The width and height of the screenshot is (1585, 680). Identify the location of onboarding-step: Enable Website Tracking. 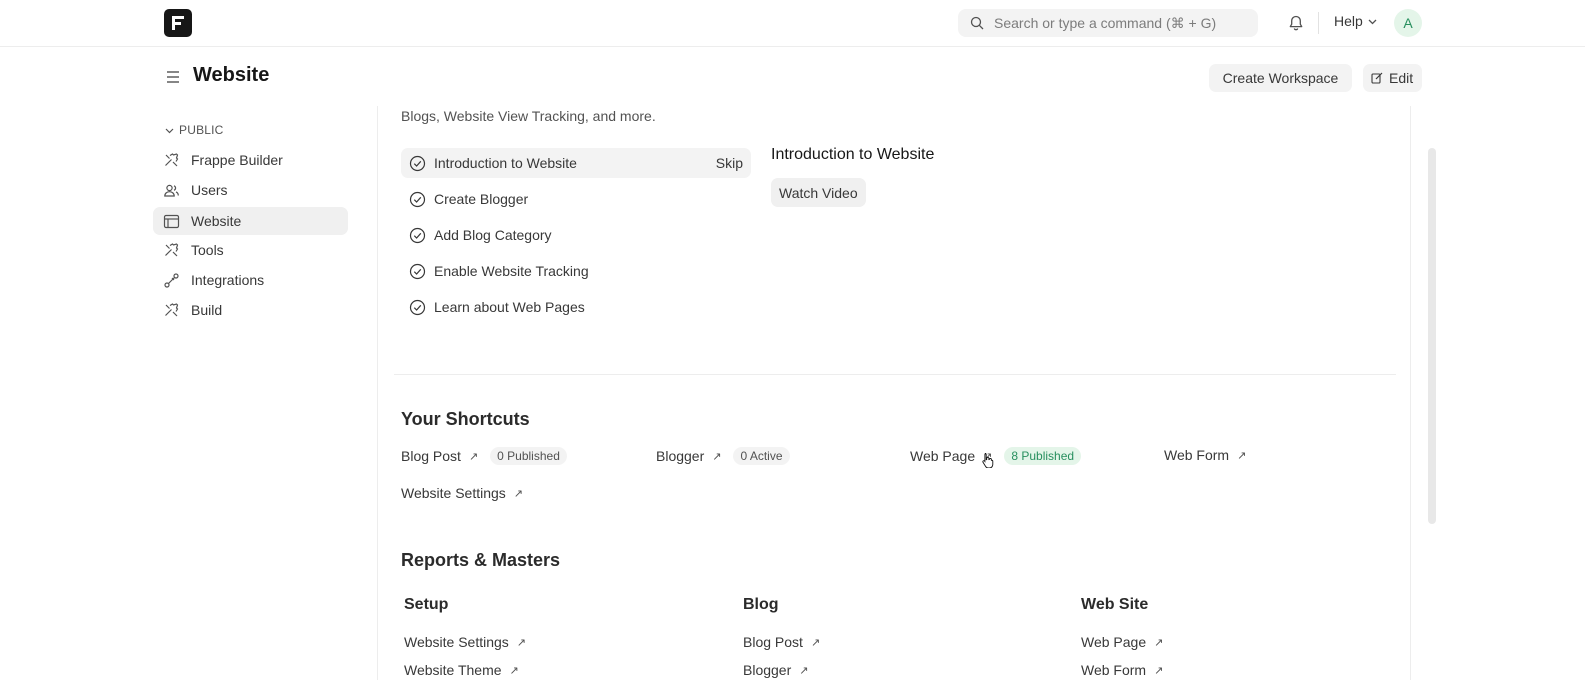
(576, 271).